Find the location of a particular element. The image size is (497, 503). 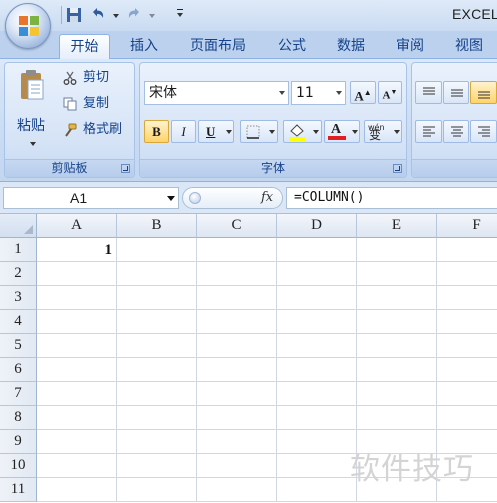

cell-a4 is located at coordinates (77, 322).